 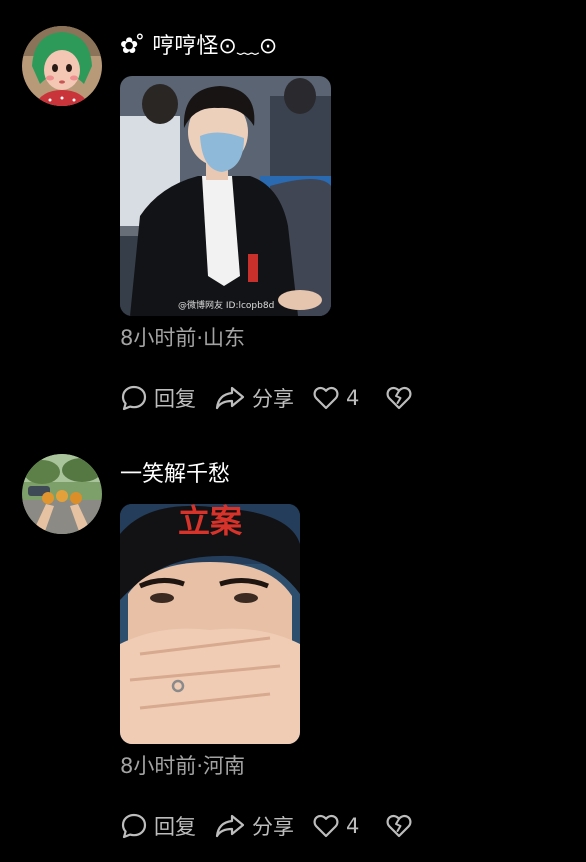 I want to click on comment-image: @微博网友 ID:lcopb8d, so click(x=225, y=196).